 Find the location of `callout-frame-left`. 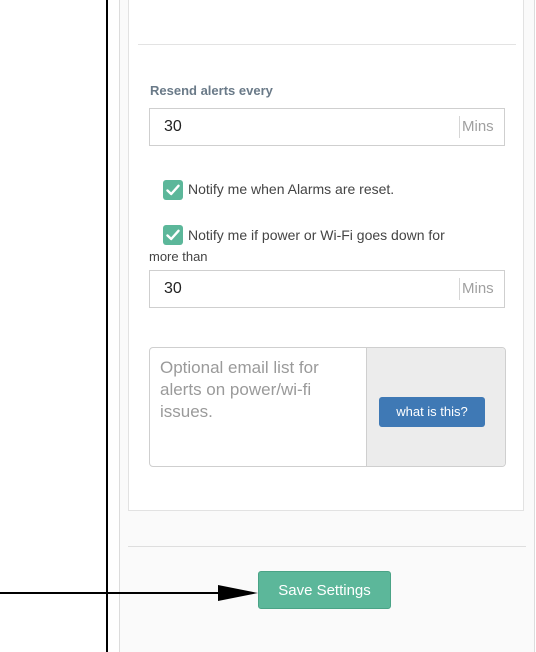

callout-frame-left is located at coordinates (107, 326).